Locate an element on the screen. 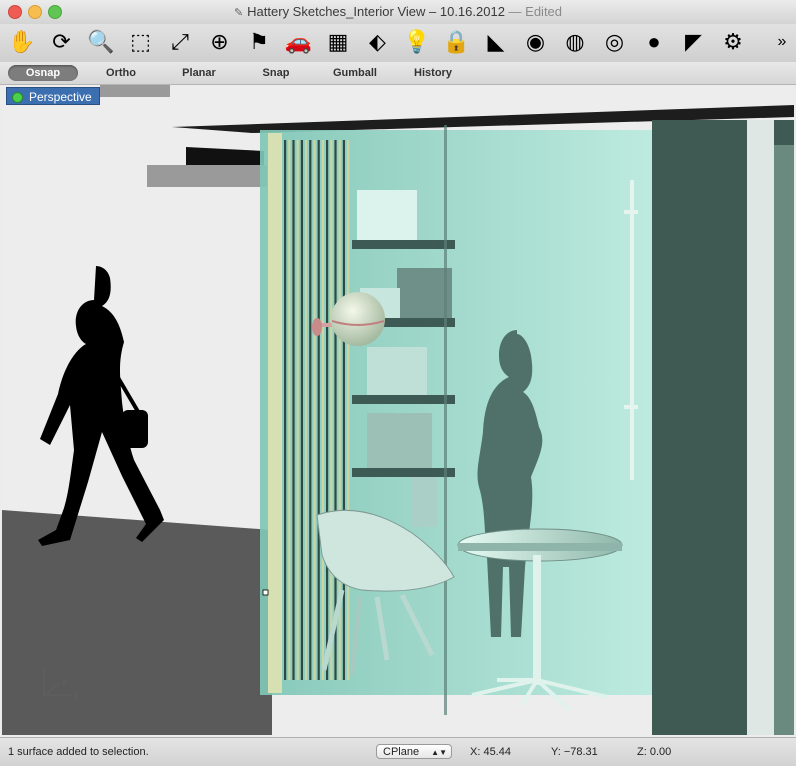  viewport-title: Perspective is located at coordinates (53, 96).